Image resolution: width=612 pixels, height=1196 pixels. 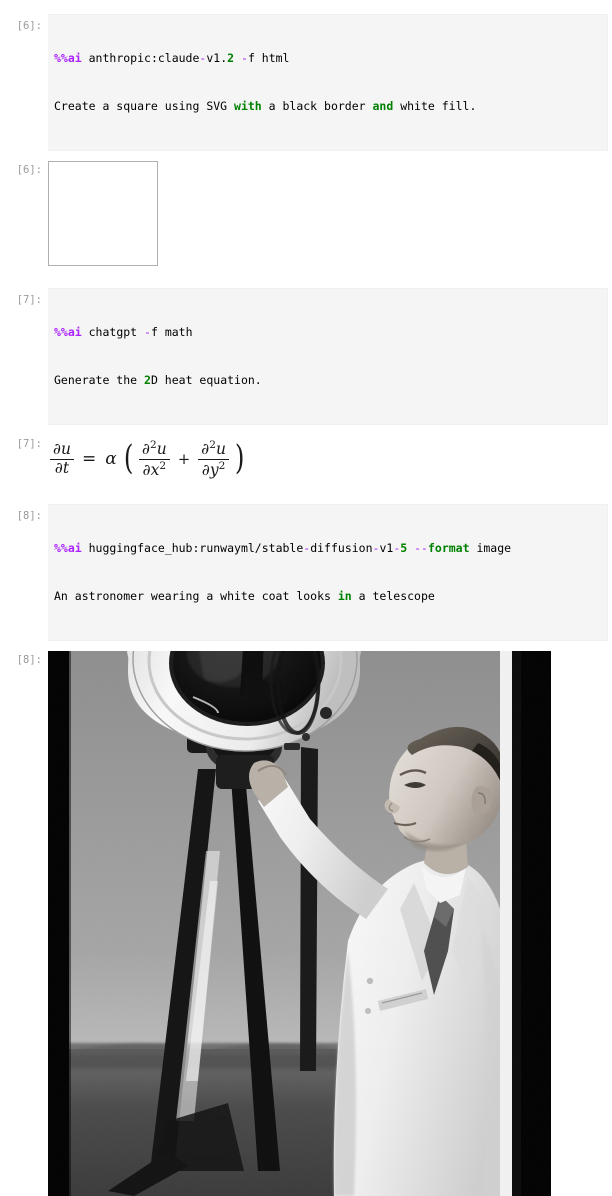 I want to click on prompt-text-post: white fill., so click(x=435, y=106).